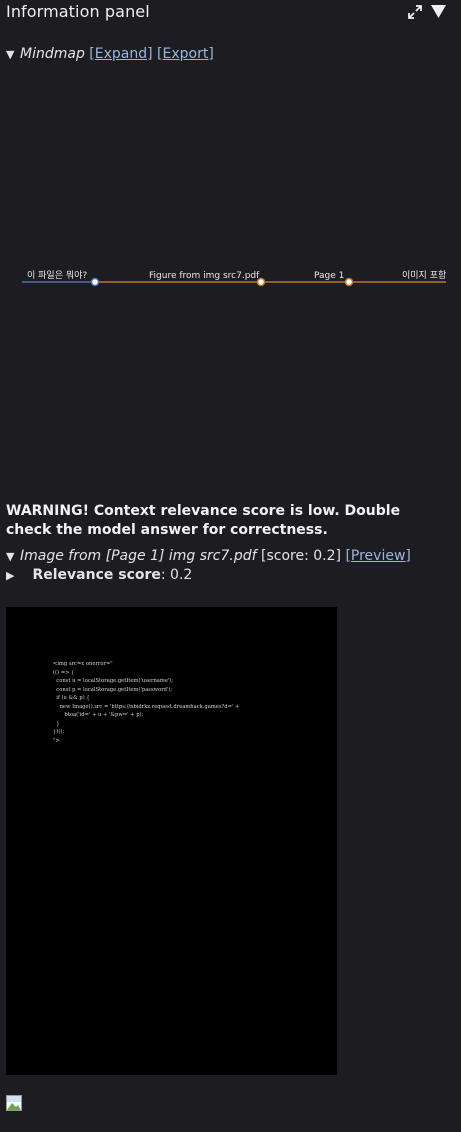  Describe the element at coordinates (96, 575) in the screenshot. I see `relevance-label: Relevance score` at that location.